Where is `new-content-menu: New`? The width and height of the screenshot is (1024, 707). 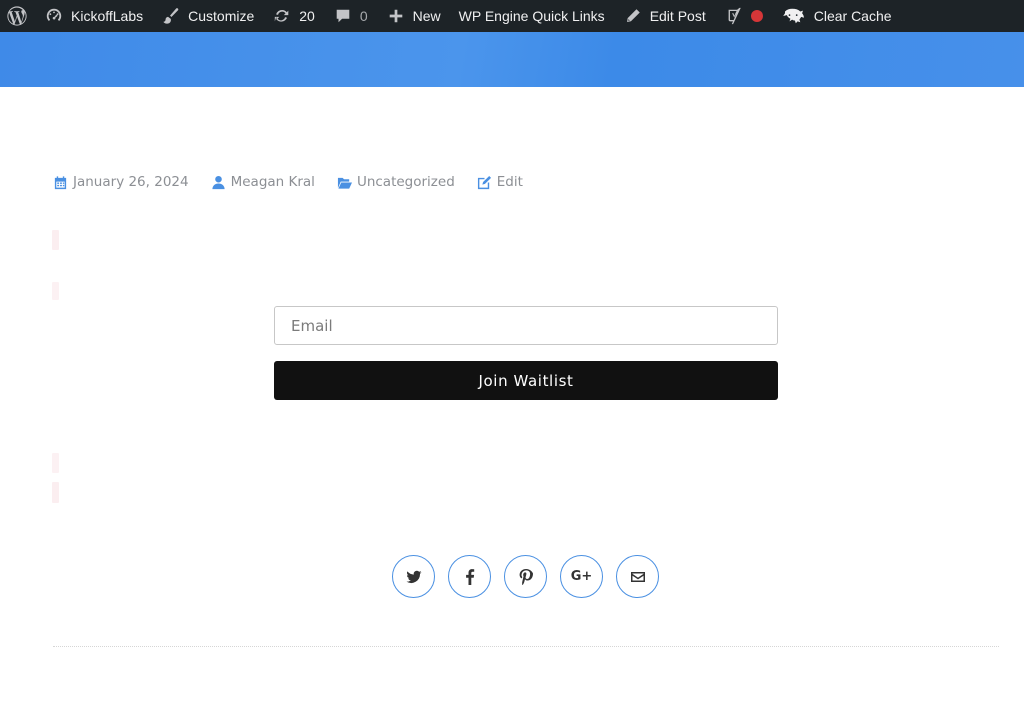
new-content-menu: New is located at coordinates (413, 16).